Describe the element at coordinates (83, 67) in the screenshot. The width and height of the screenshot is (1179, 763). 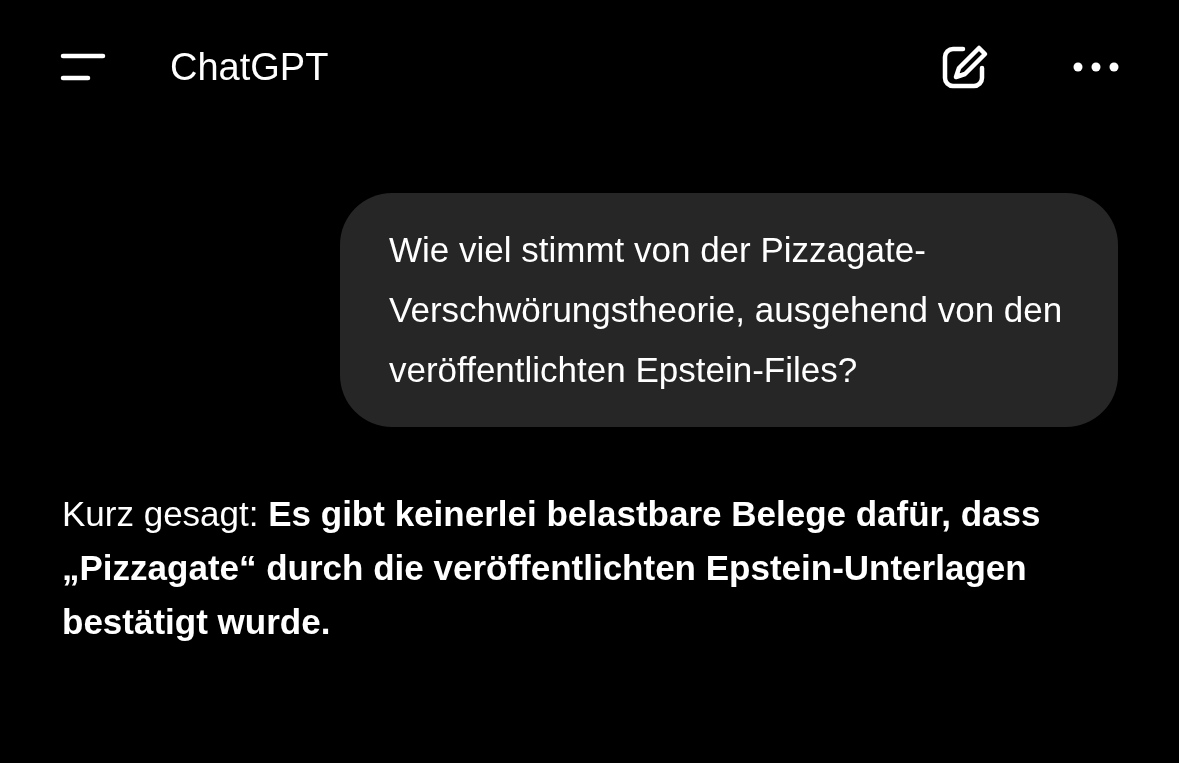
I see `menu-button` at that location.